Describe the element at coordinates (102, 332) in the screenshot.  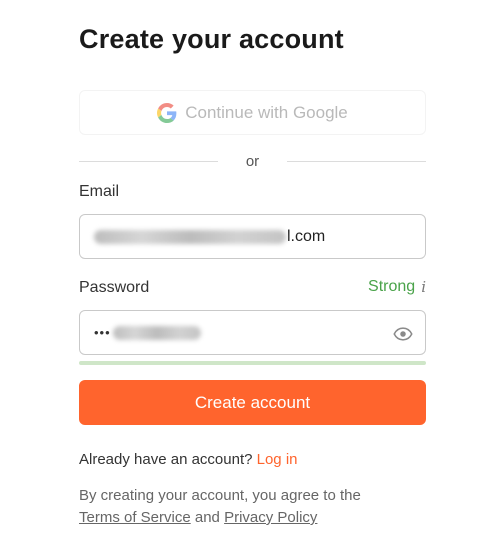
I see `password-dots: •••` at that location.